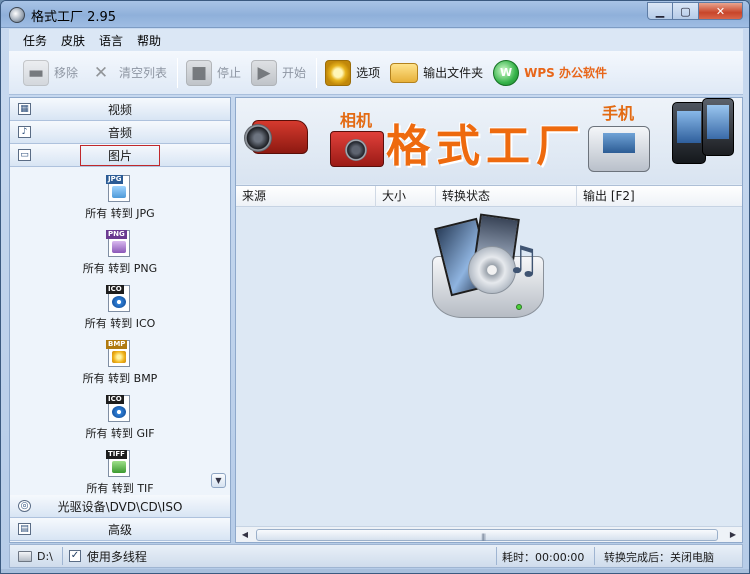 The width and height of the screenshot is (750, 574). Describe the element at coordinates (506, 72) in the screenshot. I see `wps-logo-icon: W` at that location.